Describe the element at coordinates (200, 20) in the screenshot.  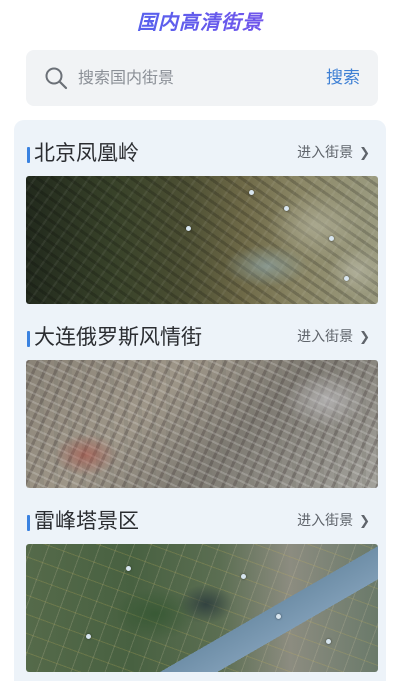
I see `page-title: 国内高清街景` at that location.